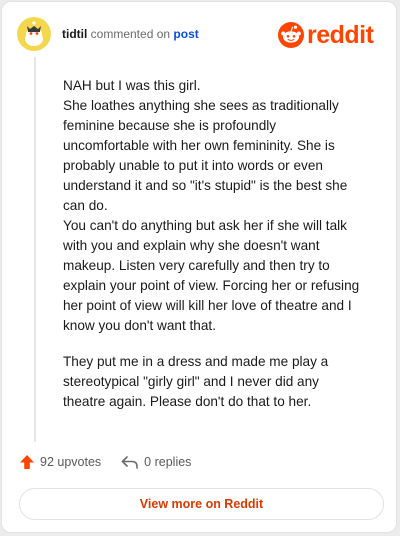 This screenshot has height=536, width=400. Describe the element at coordinates (129, 462) in the screenshot. I see `reply-icon` at that location.